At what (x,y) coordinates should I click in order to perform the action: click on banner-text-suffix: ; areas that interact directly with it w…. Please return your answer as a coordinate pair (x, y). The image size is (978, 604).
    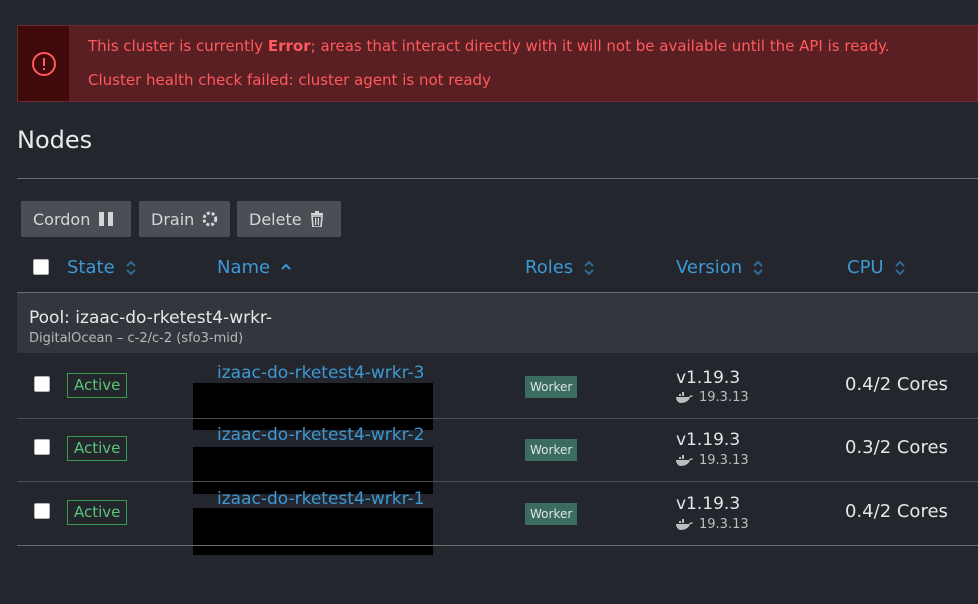
    Looking at the image, I should click on (600, 46).